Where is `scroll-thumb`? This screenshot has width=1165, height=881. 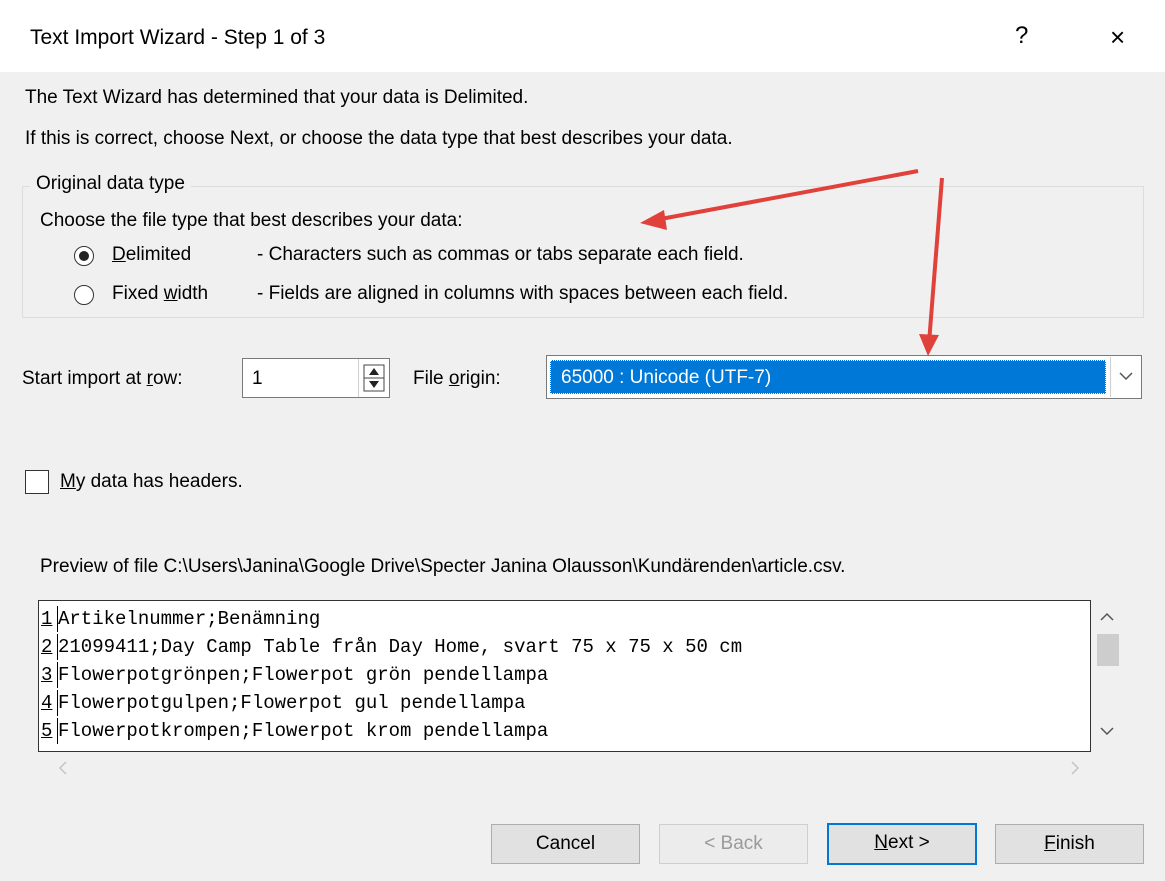 scroll-thumb is located at coordinates (1108, 650).